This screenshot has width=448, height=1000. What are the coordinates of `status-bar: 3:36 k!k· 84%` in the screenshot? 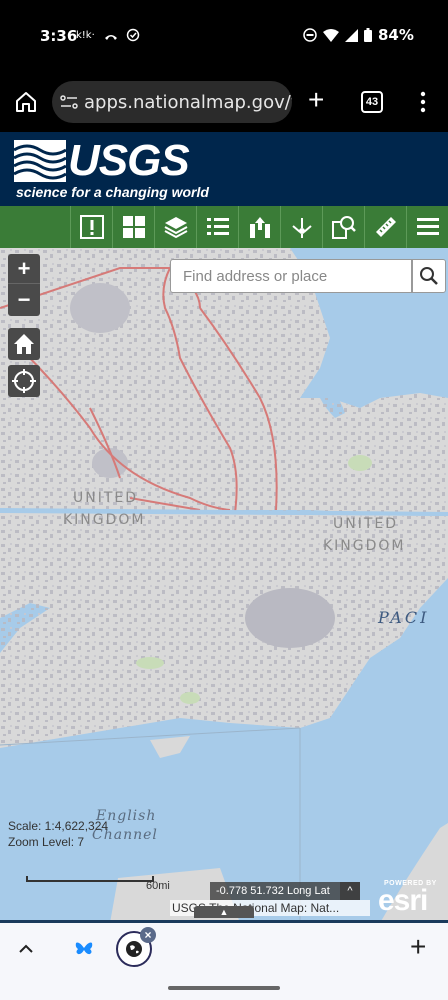 It's located at (224, 36).